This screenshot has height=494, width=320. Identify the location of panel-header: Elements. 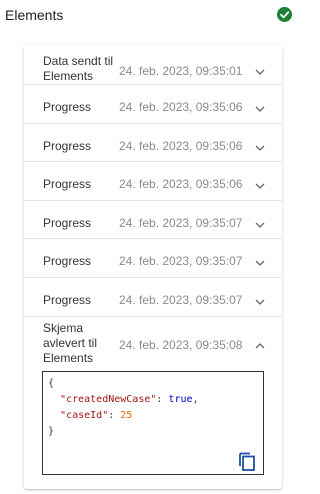
(148, 15).